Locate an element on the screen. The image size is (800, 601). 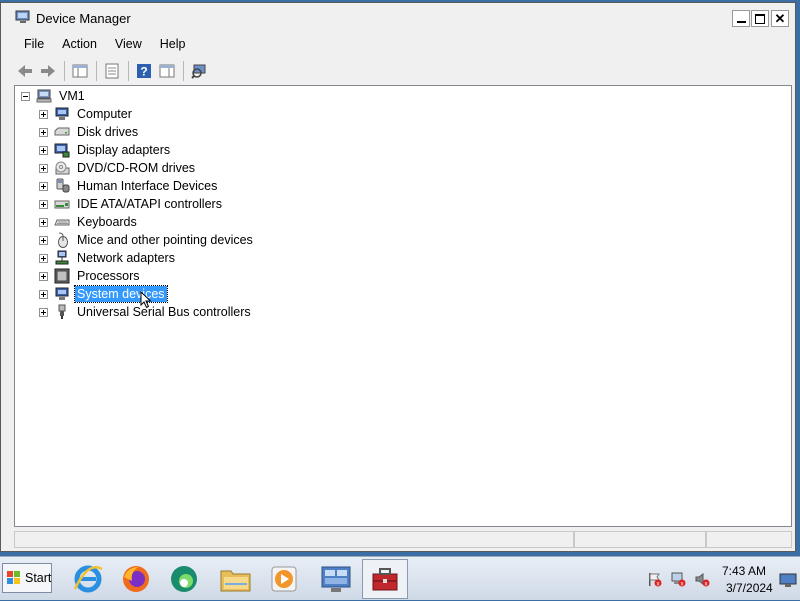
clock-time: 7:43 AM is located at coordinates (744, 571).